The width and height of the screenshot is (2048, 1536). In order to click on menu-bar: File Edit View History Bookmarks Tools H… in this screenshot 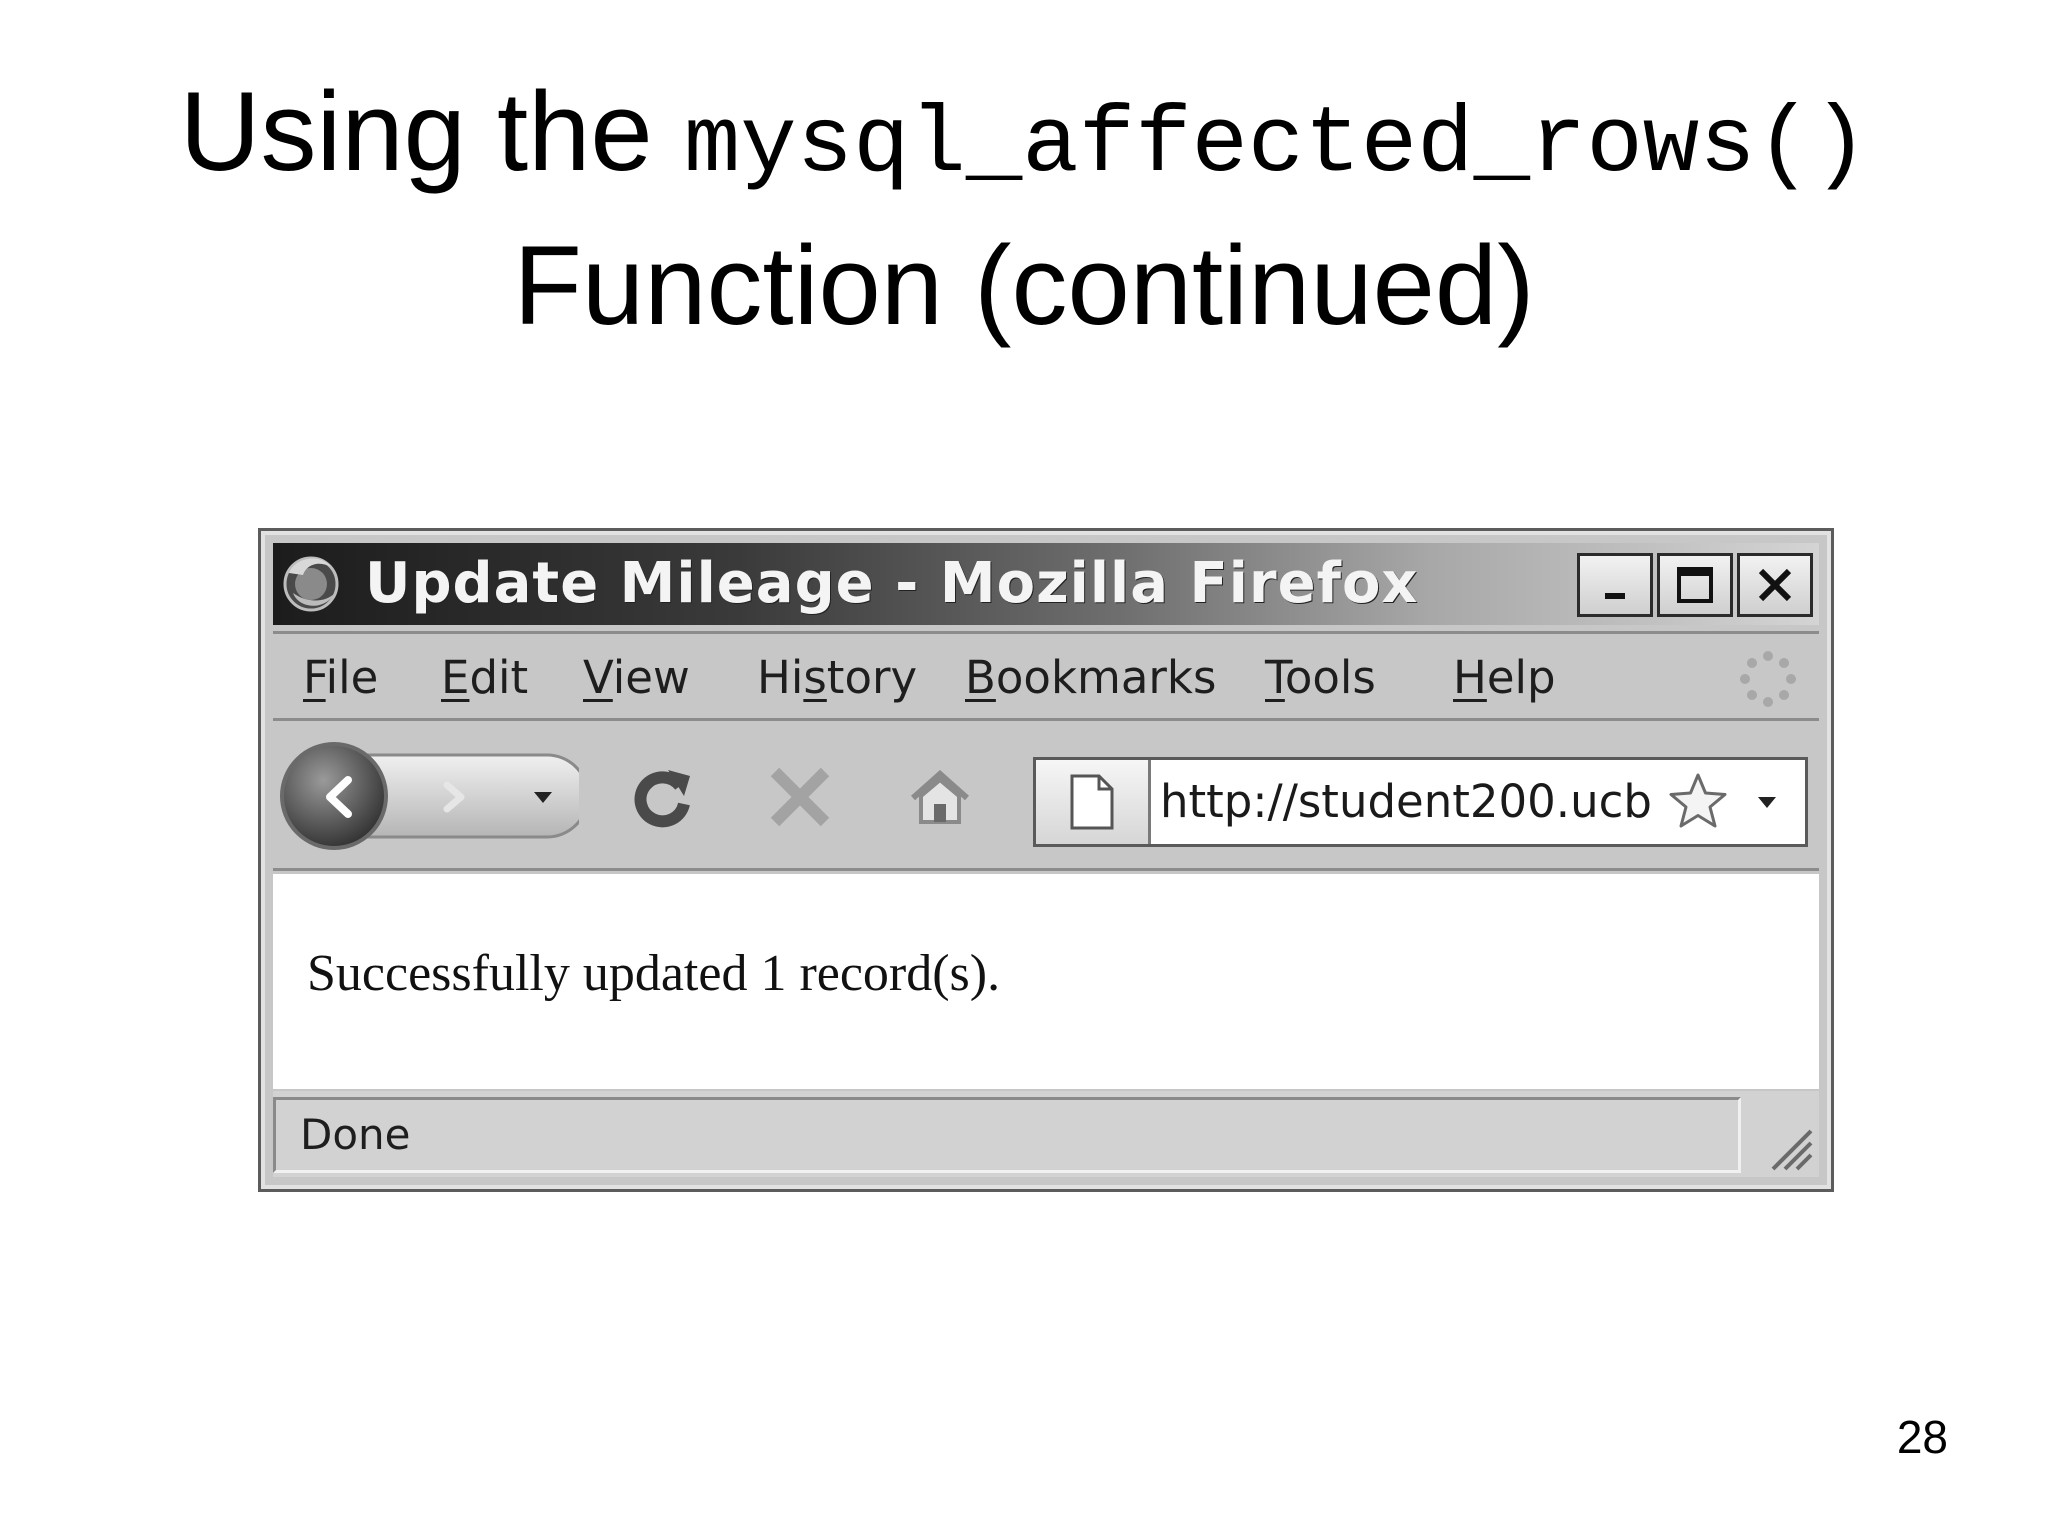, I will do `click(1046, 676)`.